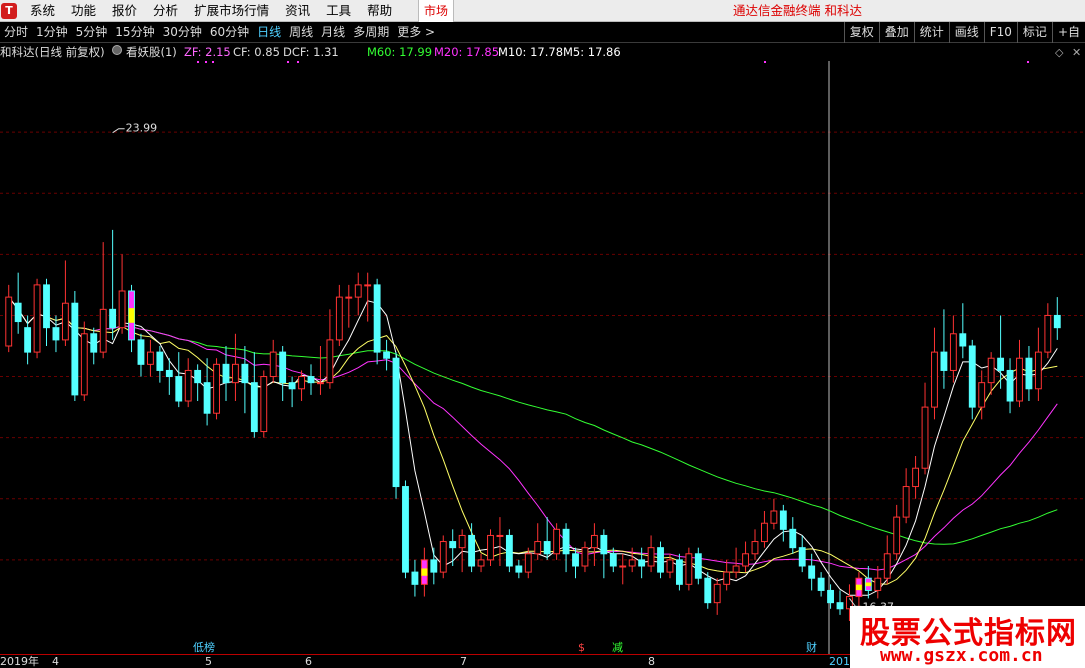 The width and height of the screenshot is (1085, 668). What do you see at coordinates (256, 52) in the screenshot?
I see `cf-value: CF: 0.85` at bounding box center [256, 52].